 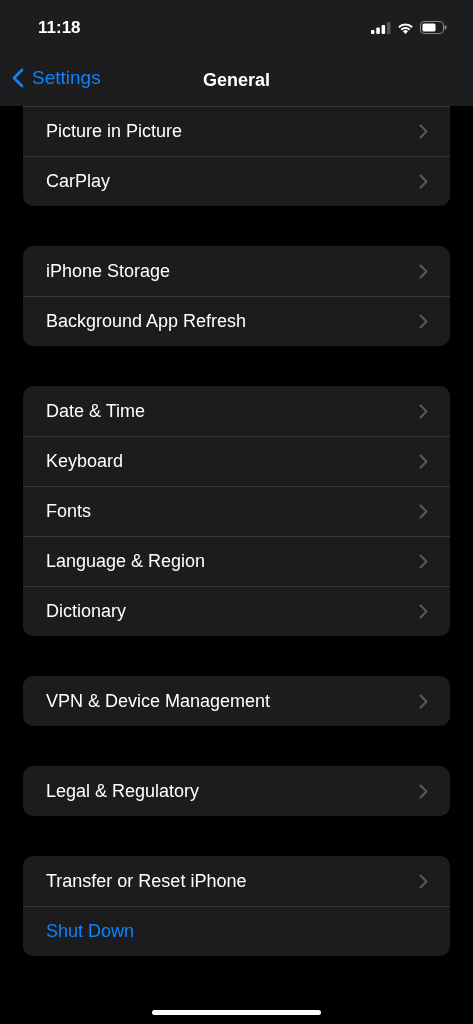 What do you see at coordinates (381, 27) in the screenshot?
I see `signal-icon` at bounding box center [381, 27].